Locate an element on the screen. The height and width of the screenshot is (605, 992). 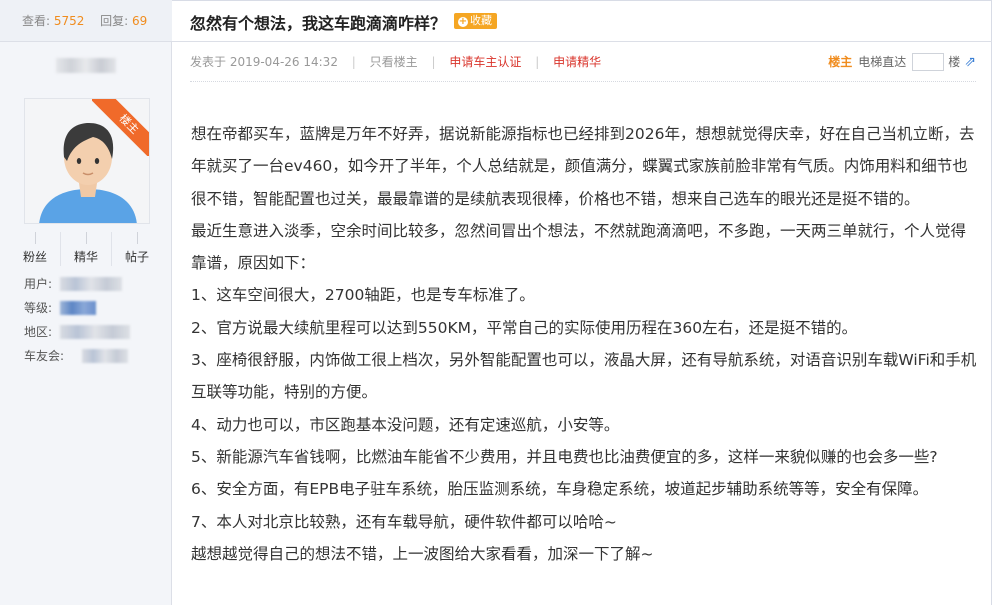
user-value-blurred is located at coordinates (91, 284).